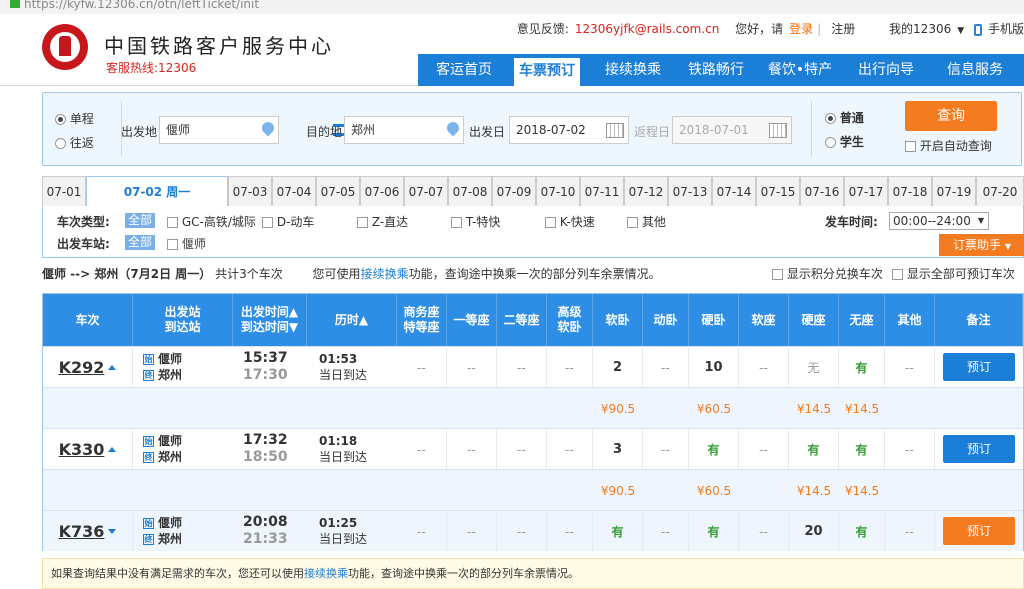 The height and width of the screenshot is (589, 1024). What do you see at coordinates (514, 191) in the screenshot?
I see `date-tab: 07-09` at bounding box center [514, 191].